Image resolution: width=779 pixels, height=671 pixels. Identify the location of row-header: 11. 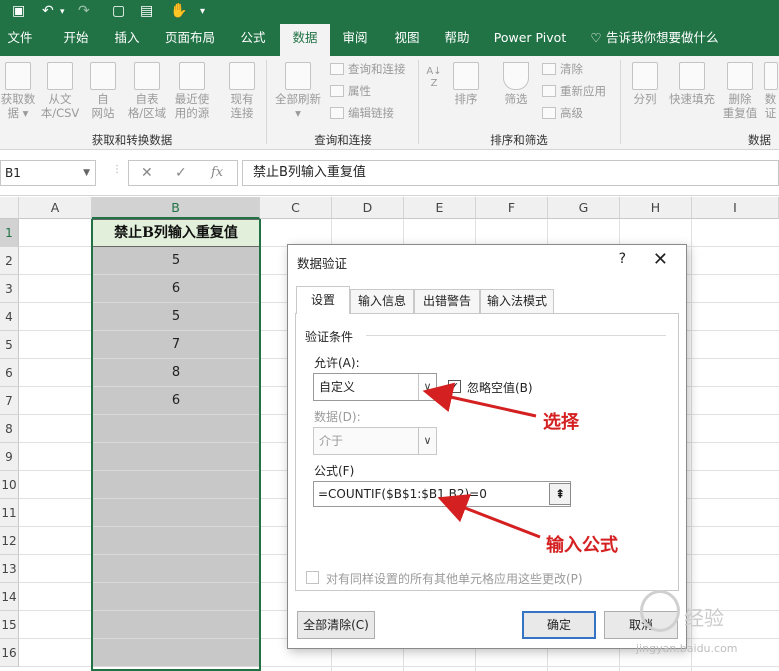
(9, 513).